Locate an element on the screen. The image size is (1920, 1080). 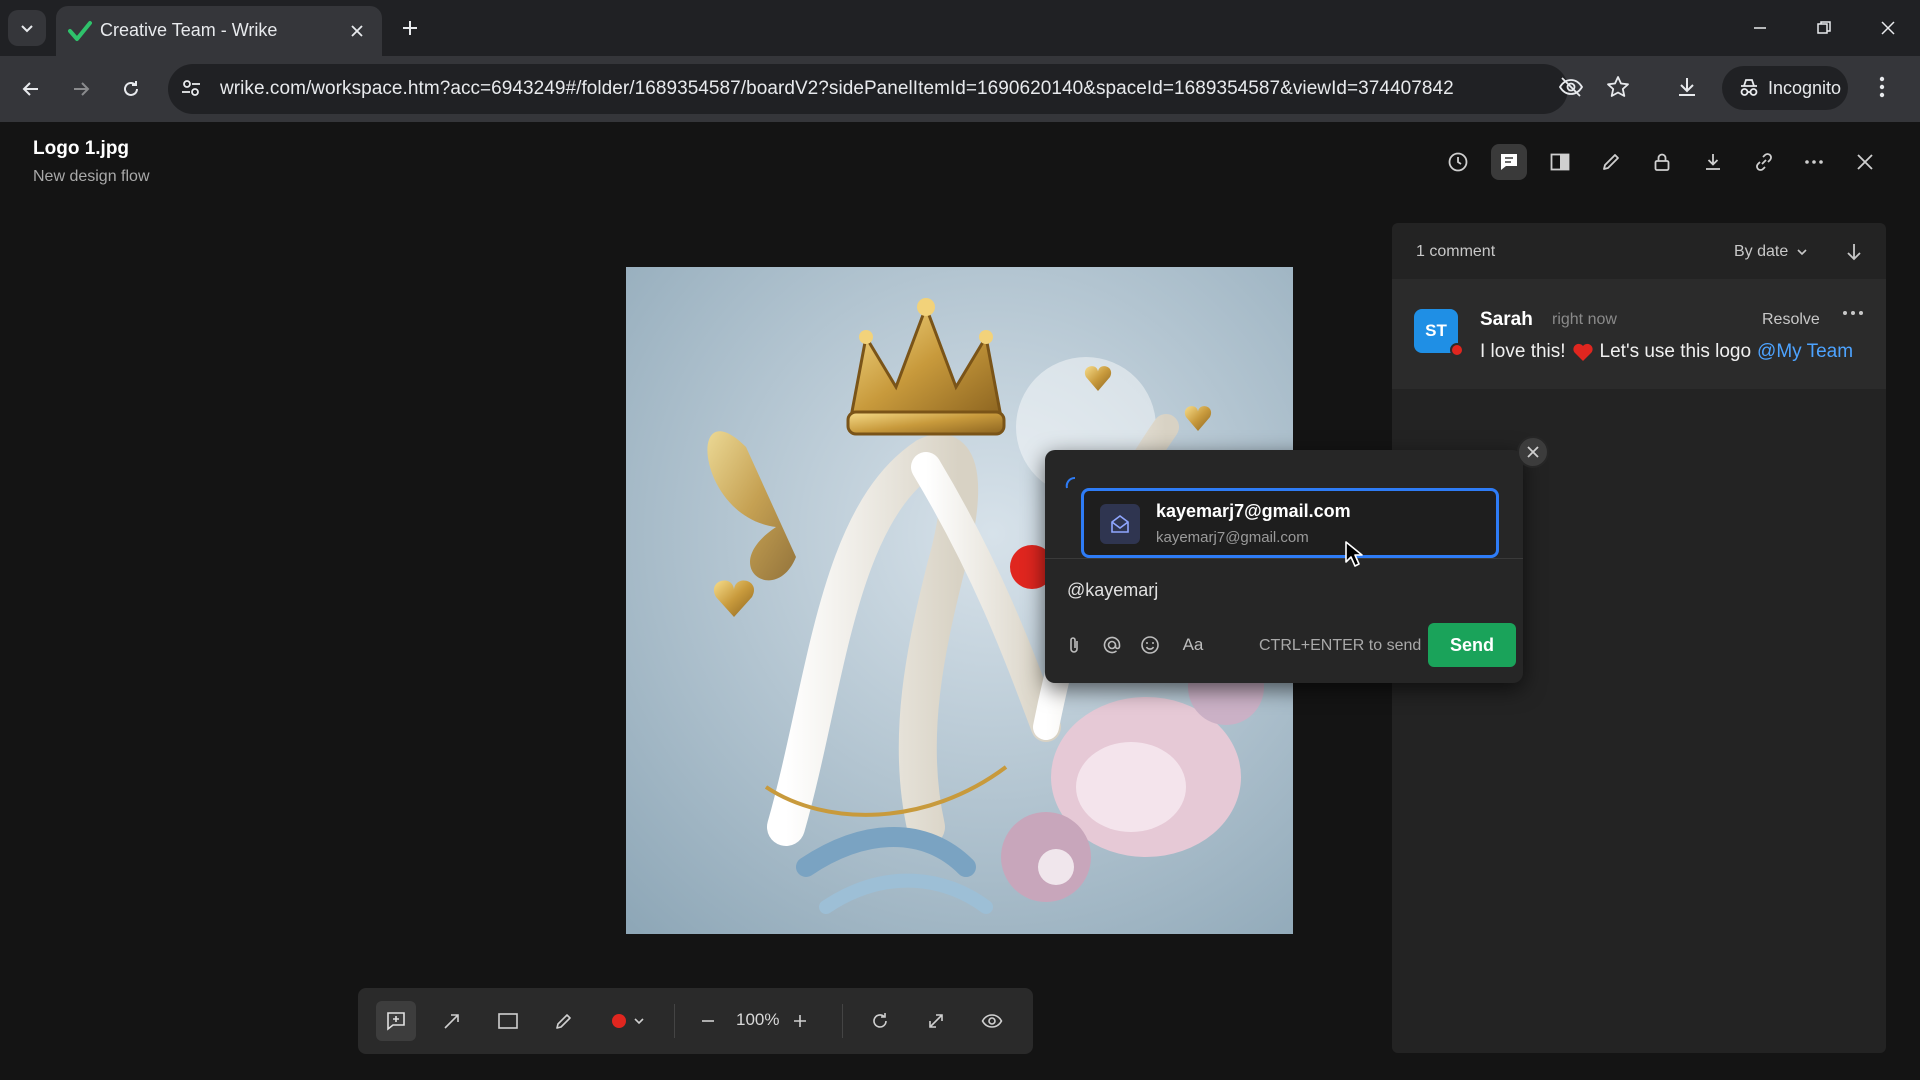
rectangle-icon is located at coordinates (508, 1021).